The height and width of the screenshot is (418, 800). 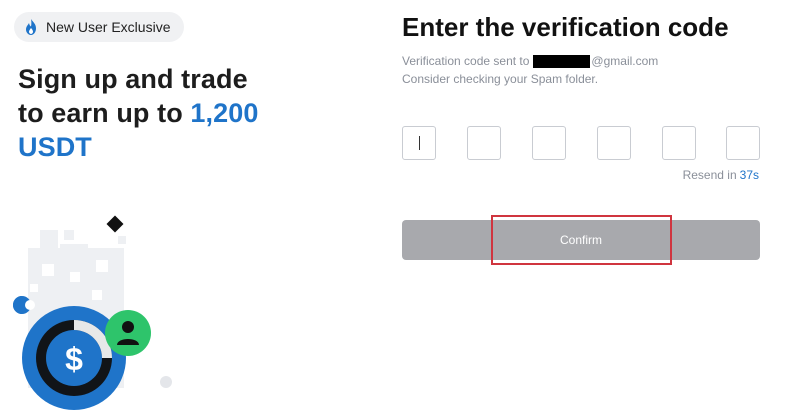 I want to click on page-title: Enter the verification code, so click(x=565, y=27).